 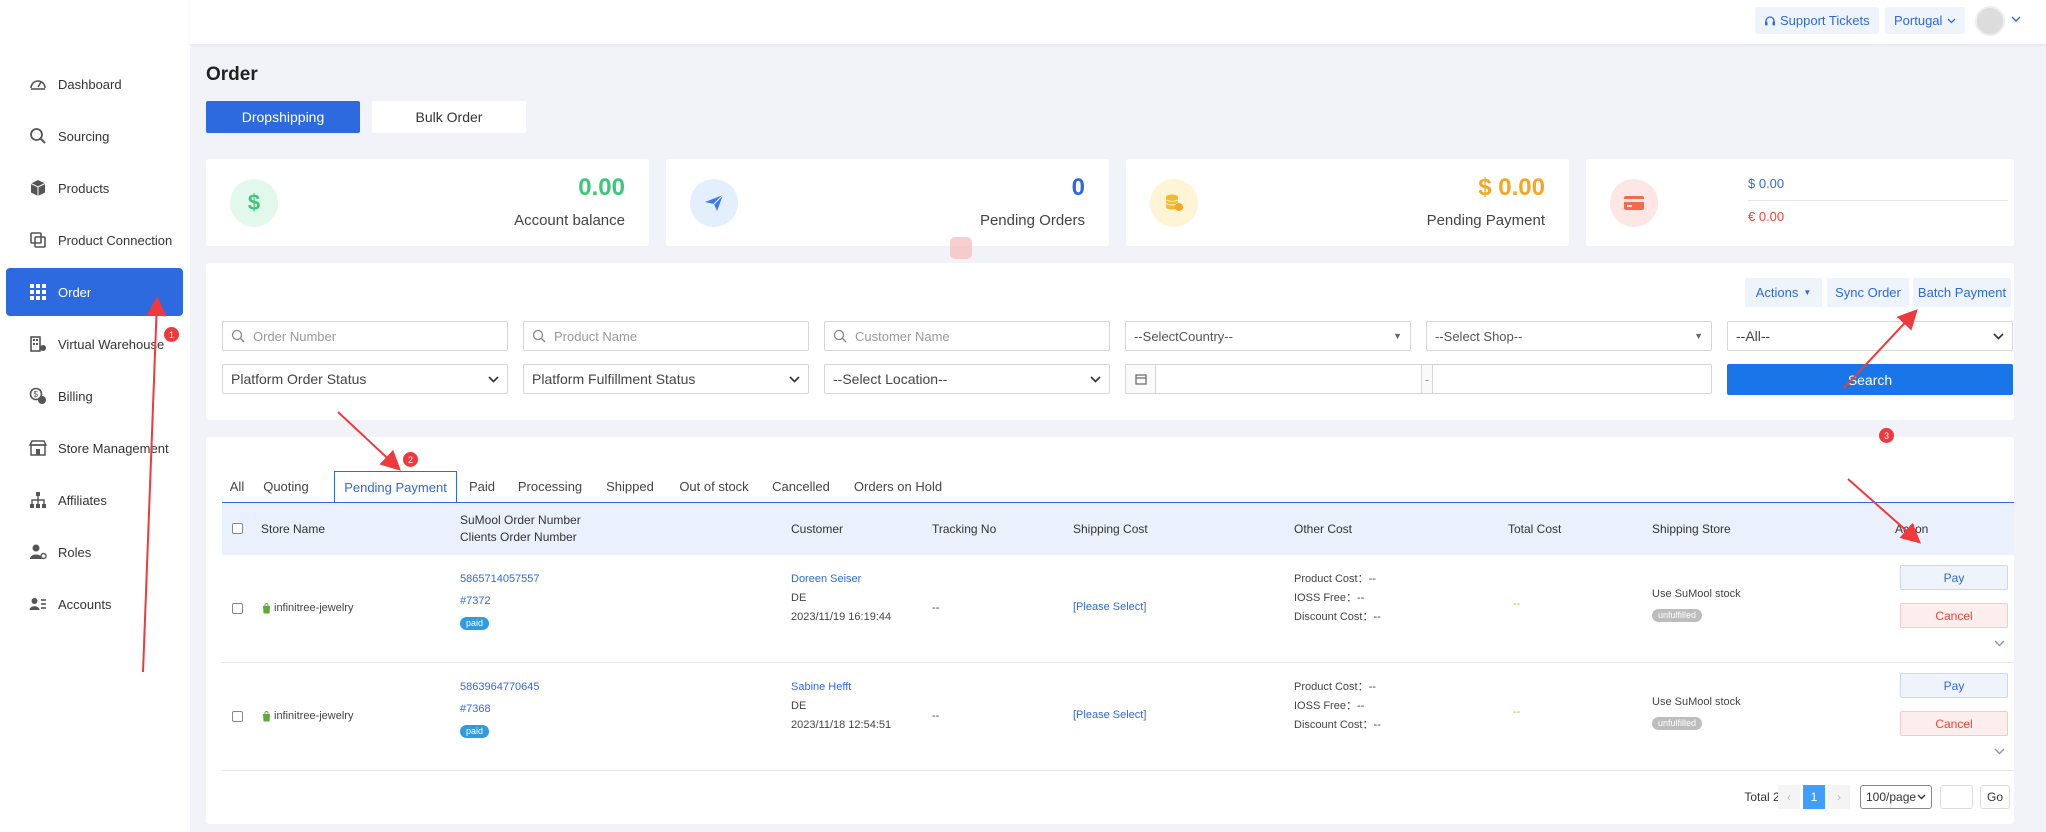 What do you see at coordinates (1870, 336) in the screenshot?
I see `status-all-select: --All--` at bounding box center [1870, 336].